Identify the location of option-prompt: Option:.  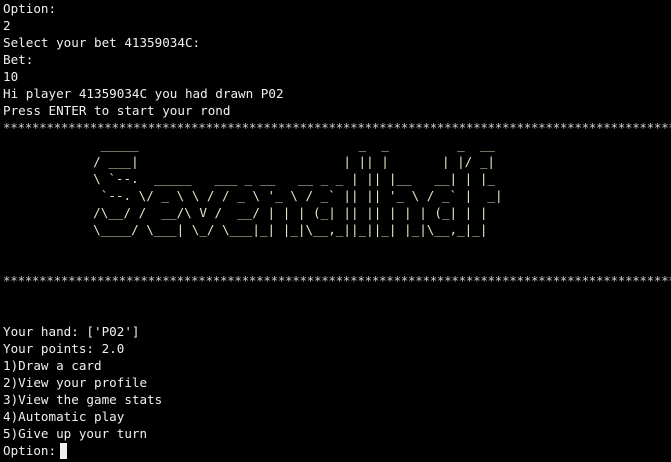
(30, 450).